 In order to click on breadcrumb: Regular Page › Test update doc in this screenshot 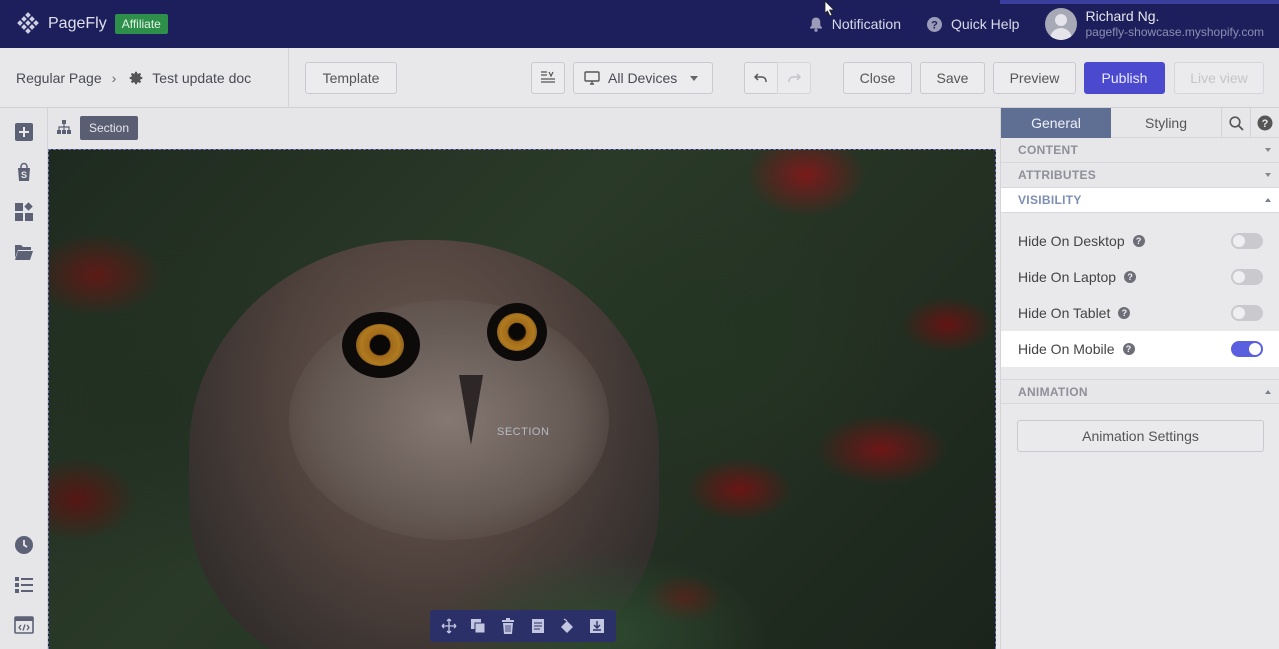, I will do `click(133, 78)`.